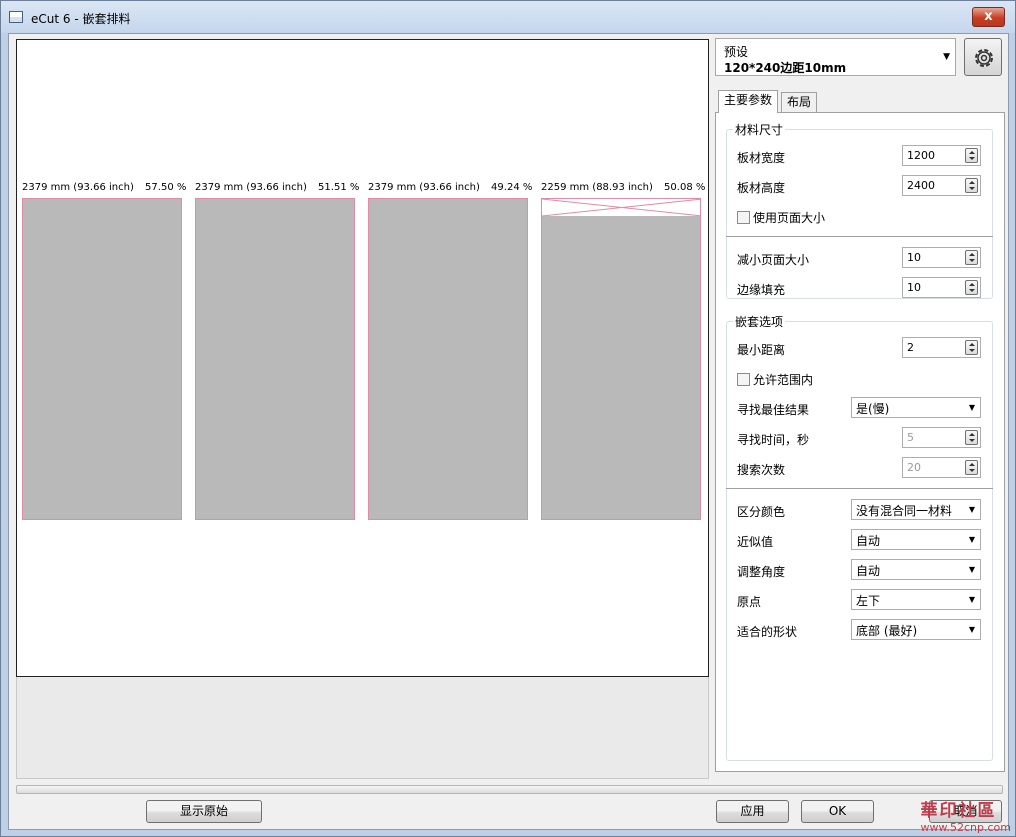  I want to click on sheet-2-length: 2379 mm (93.66 inch), so click(251, 187).